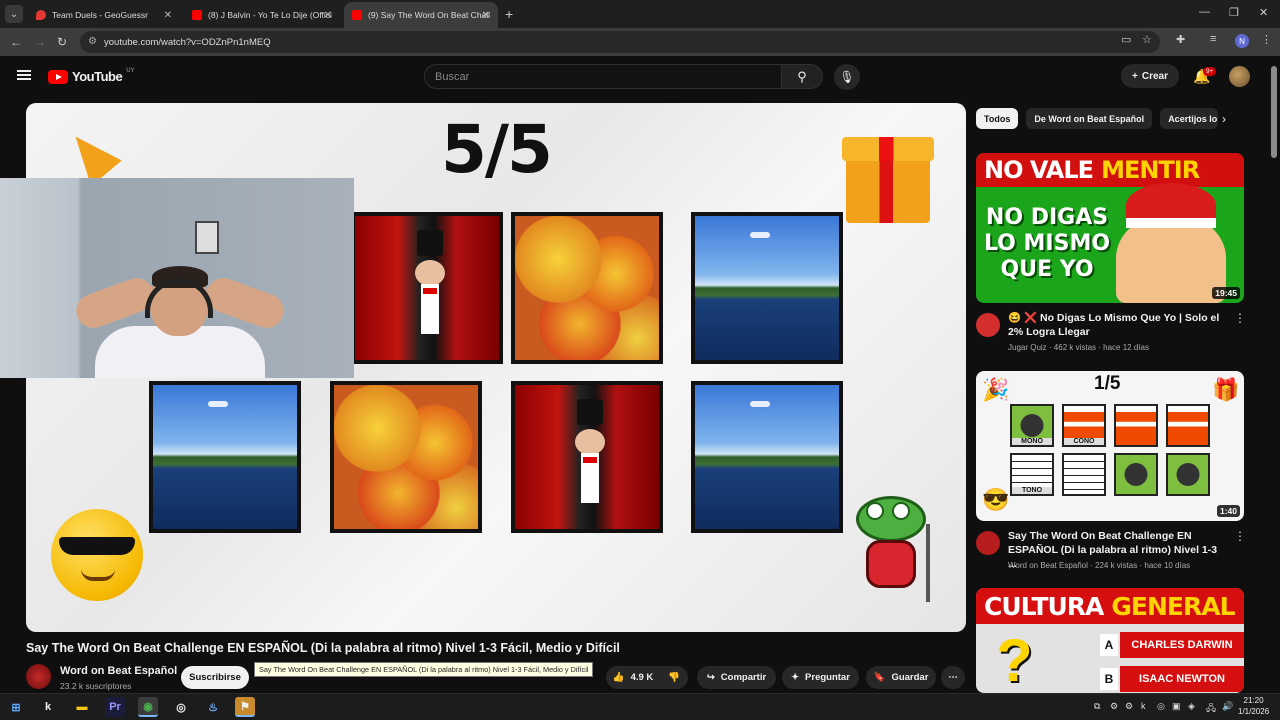 This screenshot has width=1280, height=720. Describe the element at coordinates (89, 155) in the screenshot. I see `party-popper-icon` at that location.